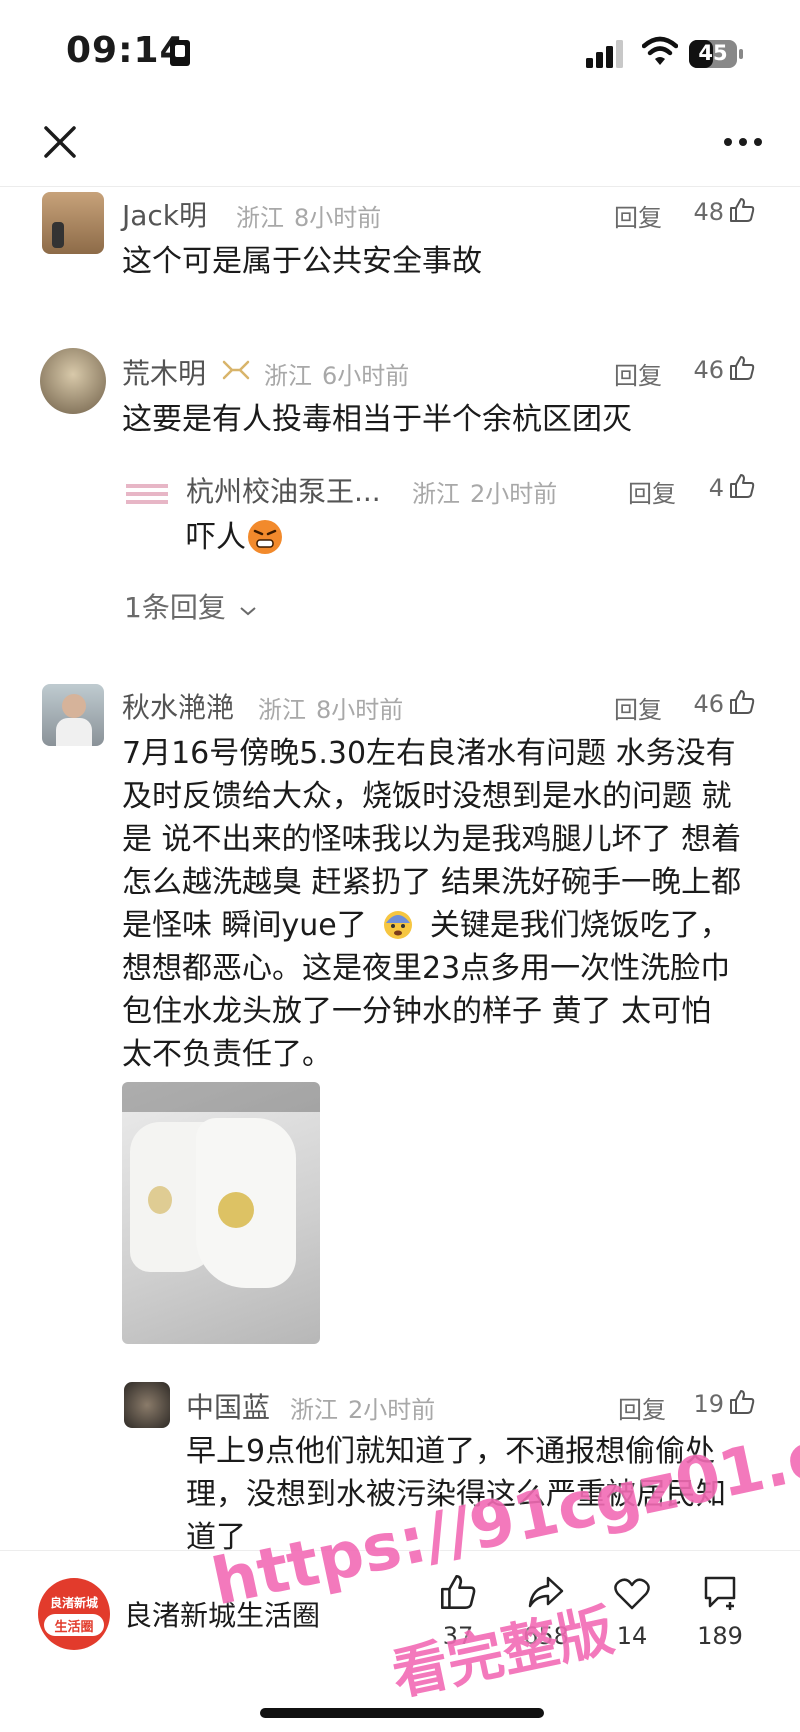 Image resolution: width=800 pixels, height=1732 pixels. What do you see at coordinates (180, 53) in the screenshot?
I see `sim-card-icon` at bounding box center [180, 53].